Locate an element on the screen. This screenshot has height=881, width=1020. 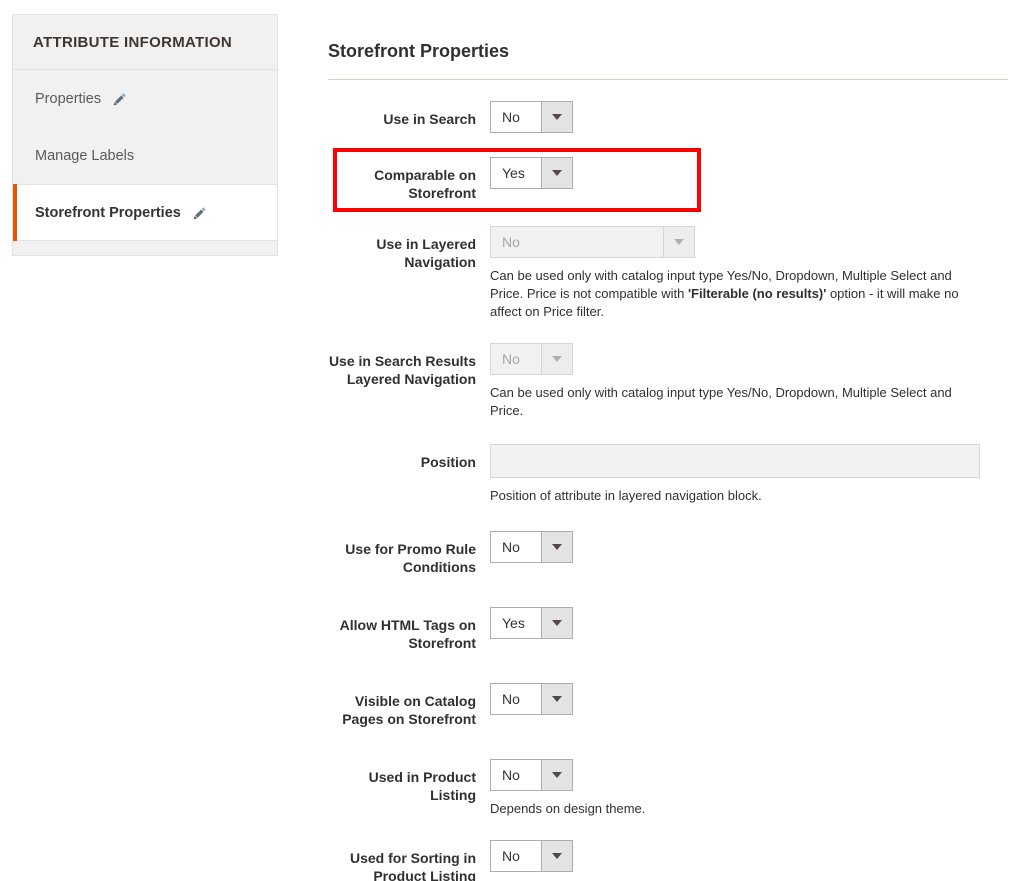
sidebar-item-label: Storefront Properties is located at coordinates (108, 212).